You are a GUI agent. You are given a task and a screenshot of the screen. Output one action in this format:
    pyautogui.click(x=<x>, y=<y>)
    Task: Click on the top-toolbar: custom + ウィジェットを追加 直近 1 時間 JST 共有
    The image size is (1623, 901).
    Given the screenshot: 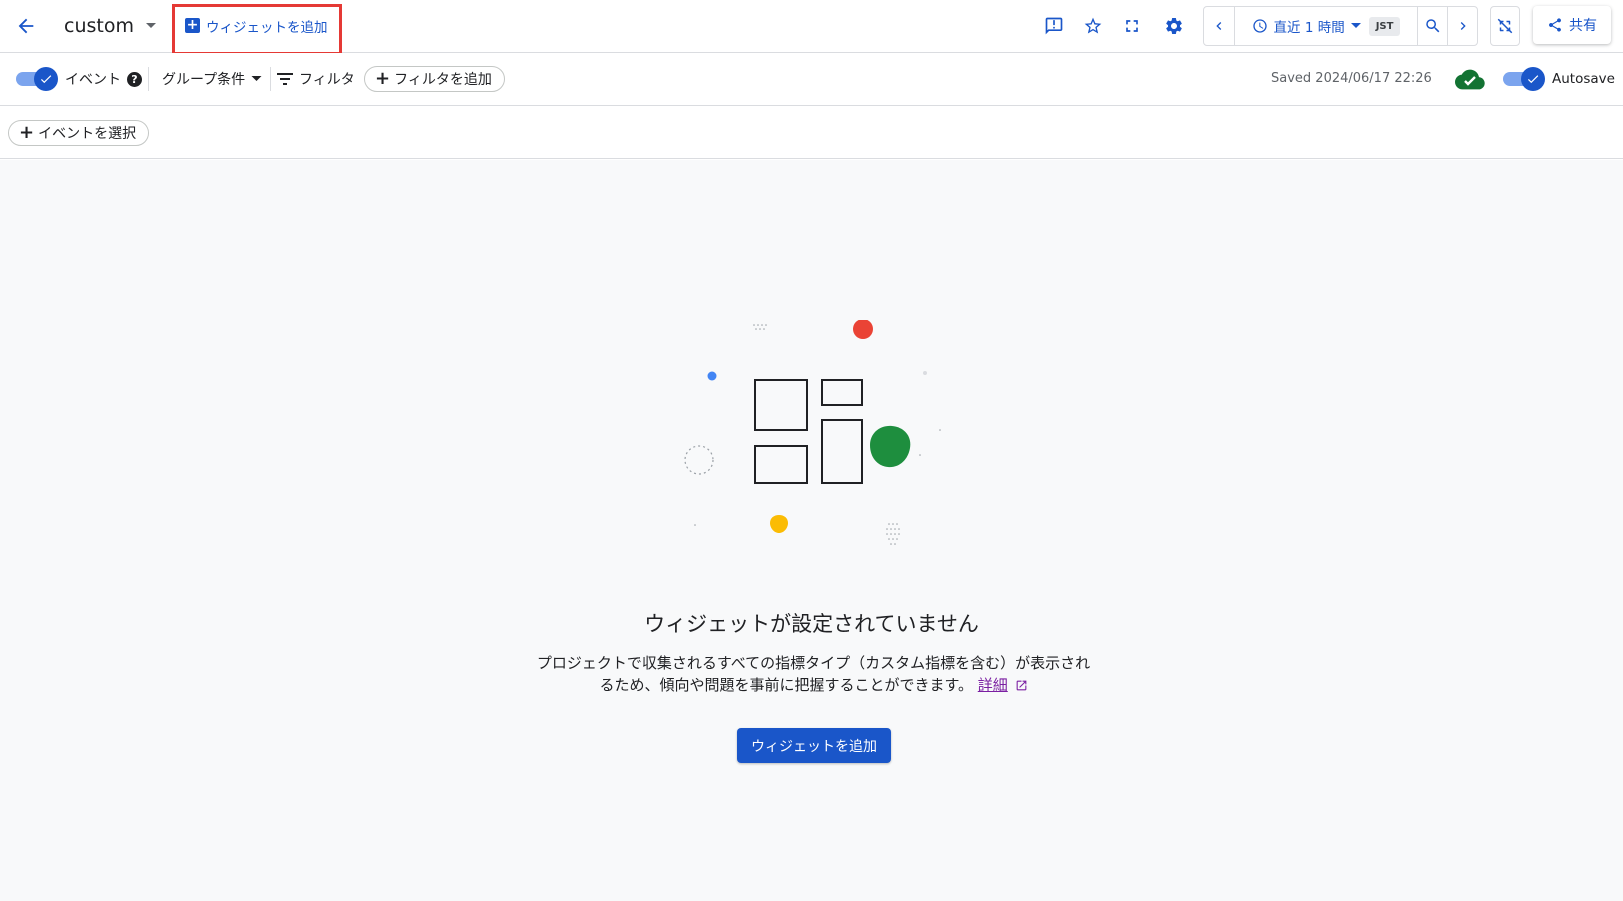 What is the action you would take?
    pyautogui.click(x=811, y=27)
    